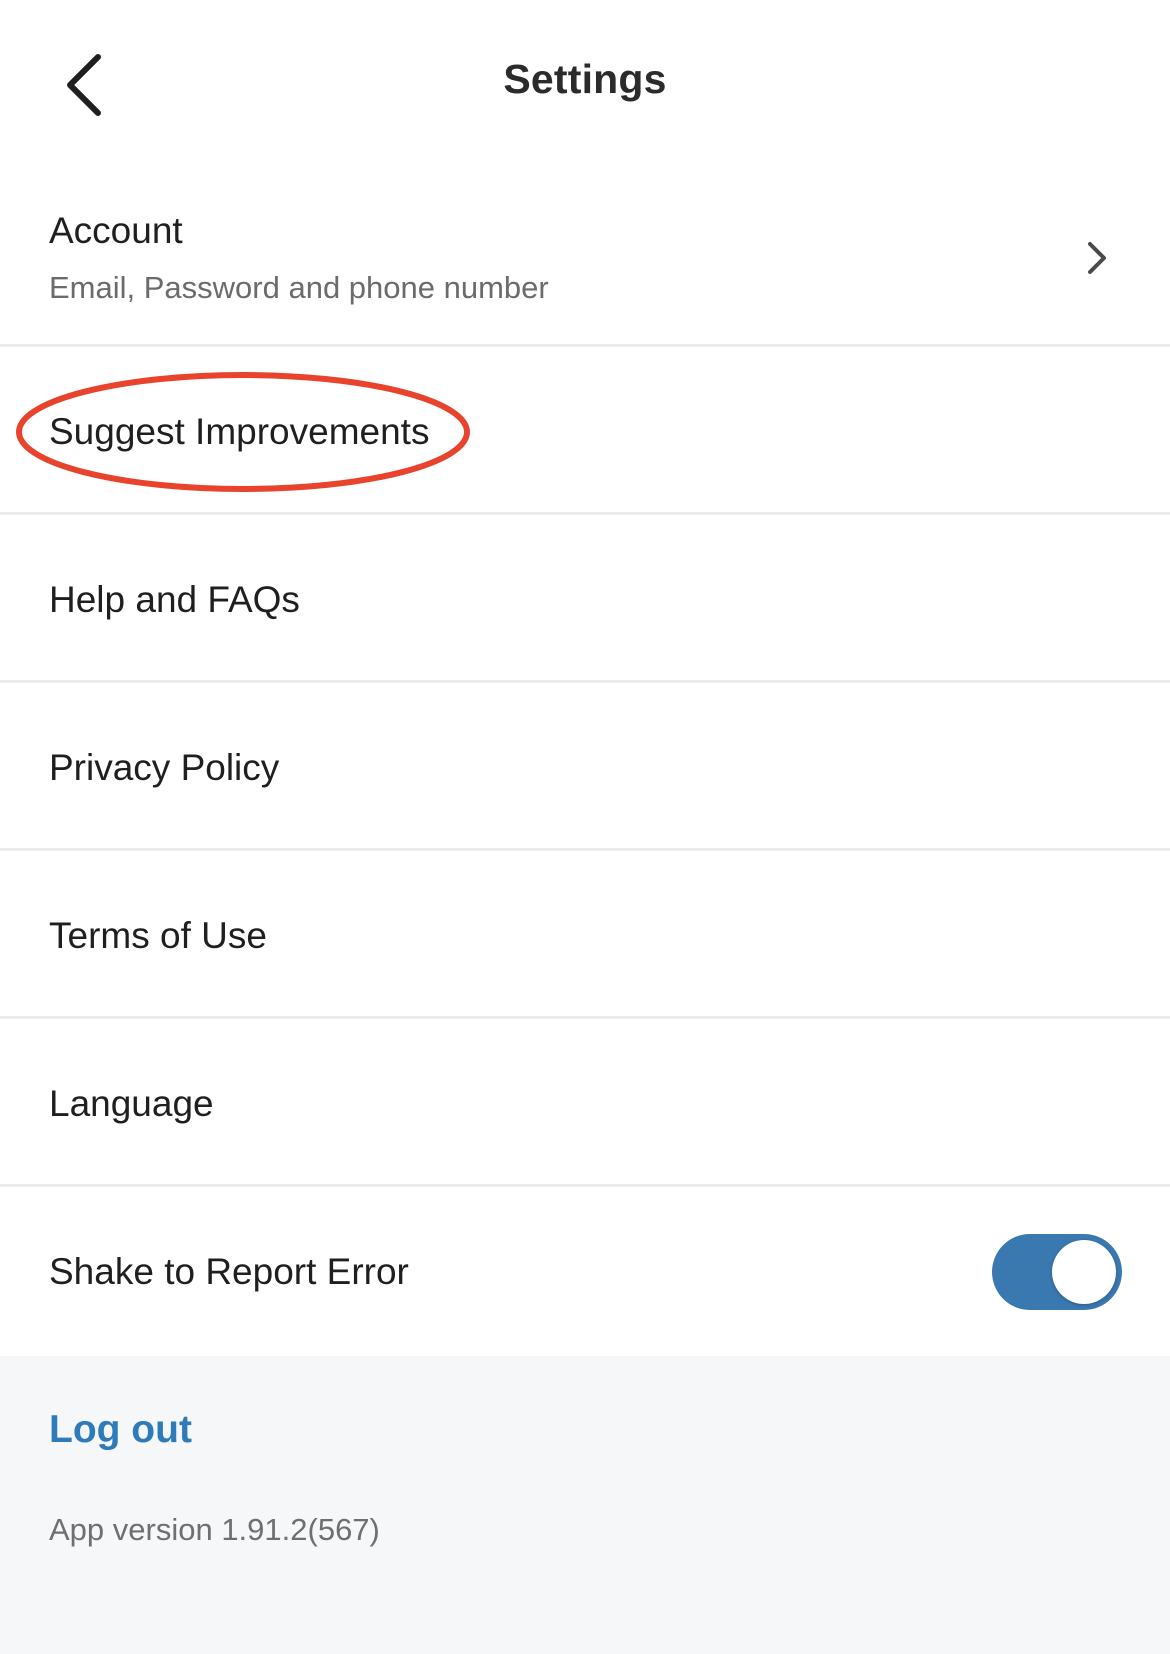  What do you see at coordinates (585, 599) in the screenshot?
I see `settings-item-help-faqs: Help and FAQs` at bounding box center [585, 599].